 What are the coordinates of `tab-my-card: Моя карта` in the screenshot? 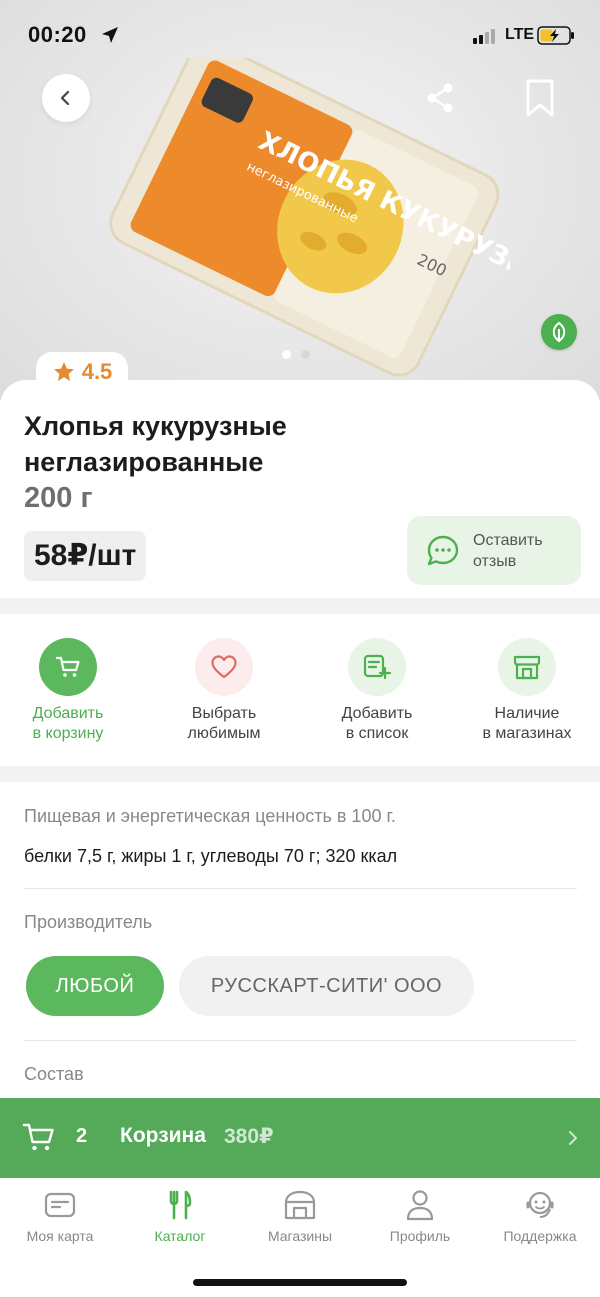 It's located at (60, 1216).